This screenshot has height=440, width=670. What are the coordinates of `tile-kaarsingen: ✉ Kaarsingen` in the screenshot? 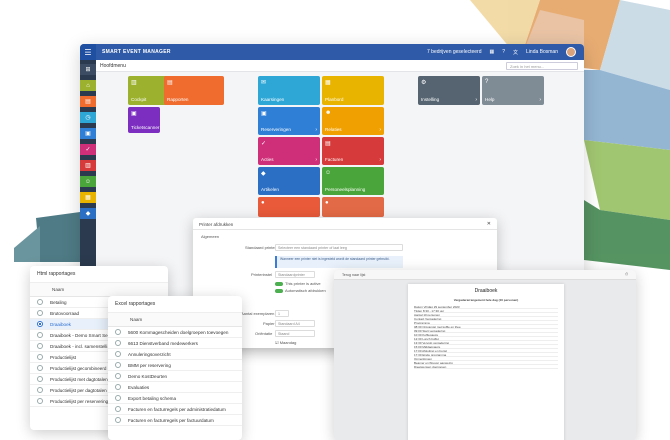 It's located at (289, 90).